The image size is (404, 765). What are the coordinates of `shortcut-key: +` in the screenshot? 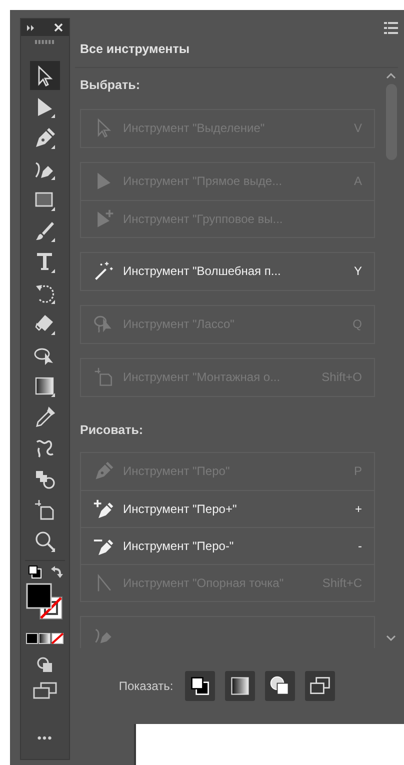 It's located at (358, 509).